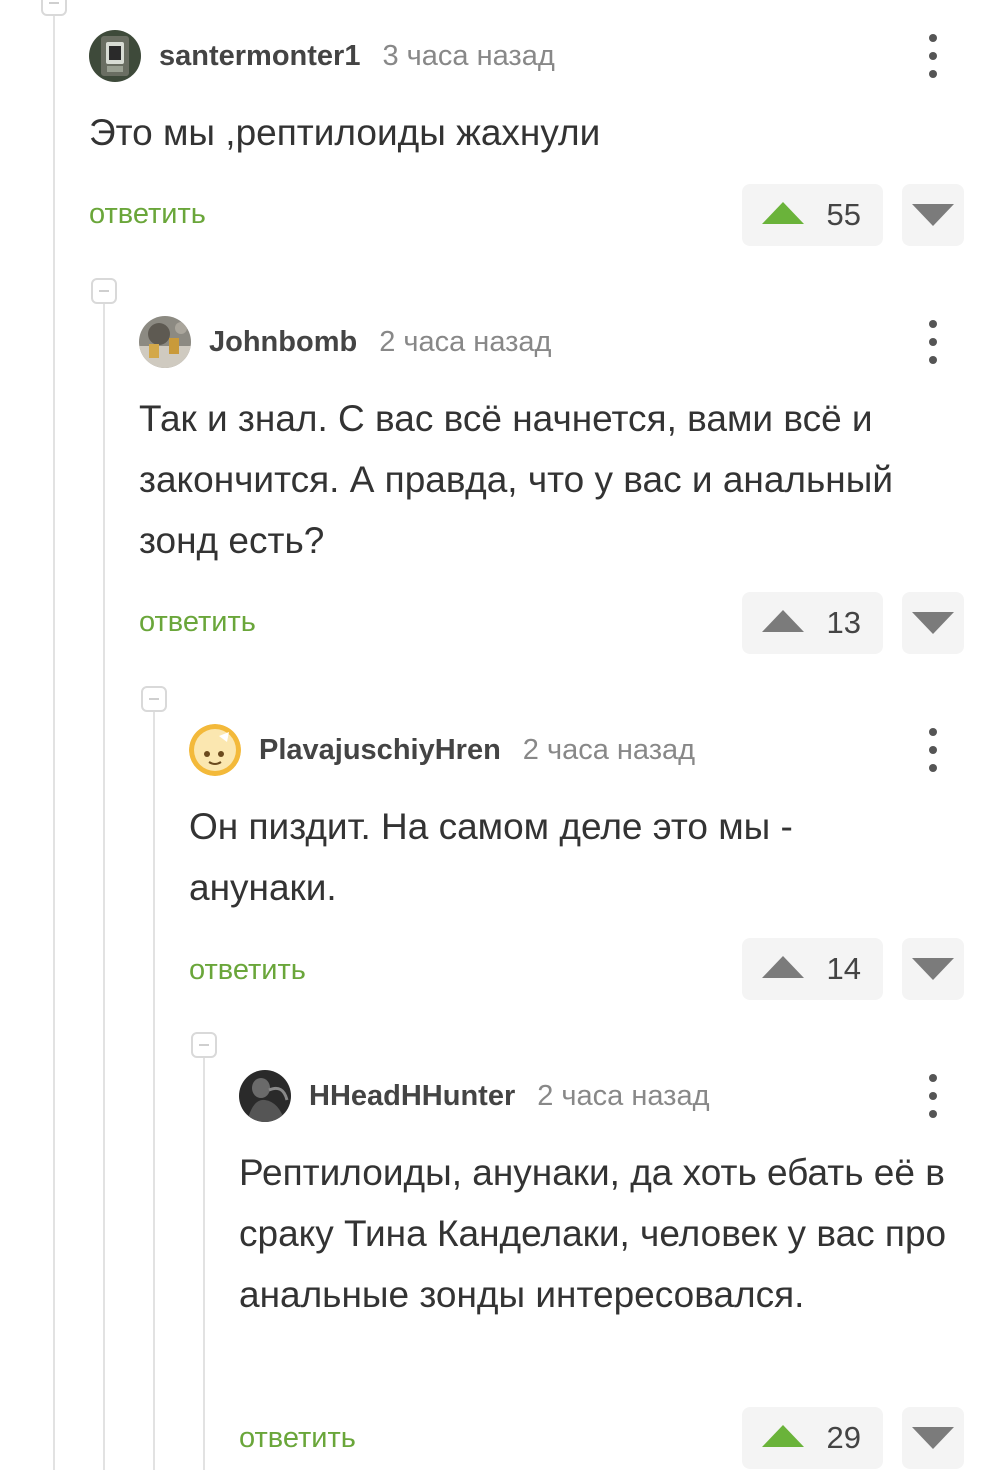 This screenshot has height=1470, width=1001. What do you see at coordinates (812, 215) in the screenshot?
I see `upvote-button: 55` at bounding box center [812, 215].